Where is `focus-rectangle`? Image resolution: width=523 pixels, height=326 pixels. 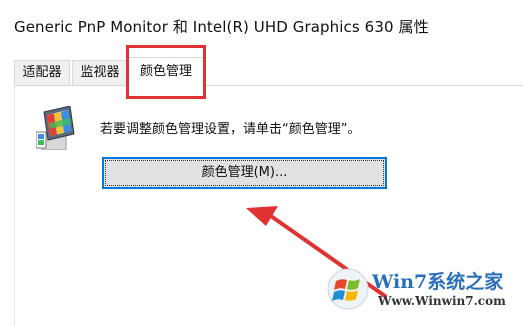
focus-rectangle is located at coordinates (244, 173).